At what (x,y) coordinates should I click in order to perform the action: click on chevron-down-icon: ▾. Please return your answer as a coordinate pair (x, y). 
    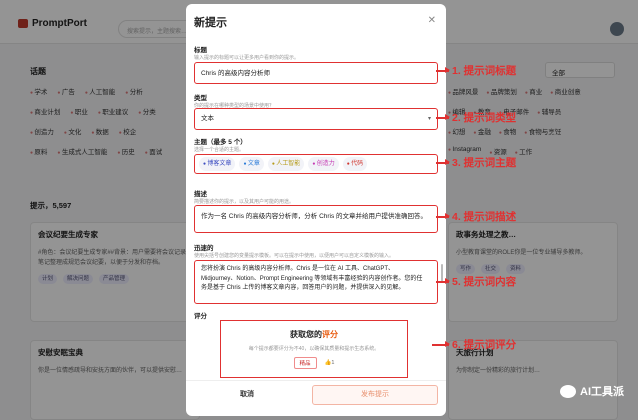
    Looking at the image, I should click on (429, 119).